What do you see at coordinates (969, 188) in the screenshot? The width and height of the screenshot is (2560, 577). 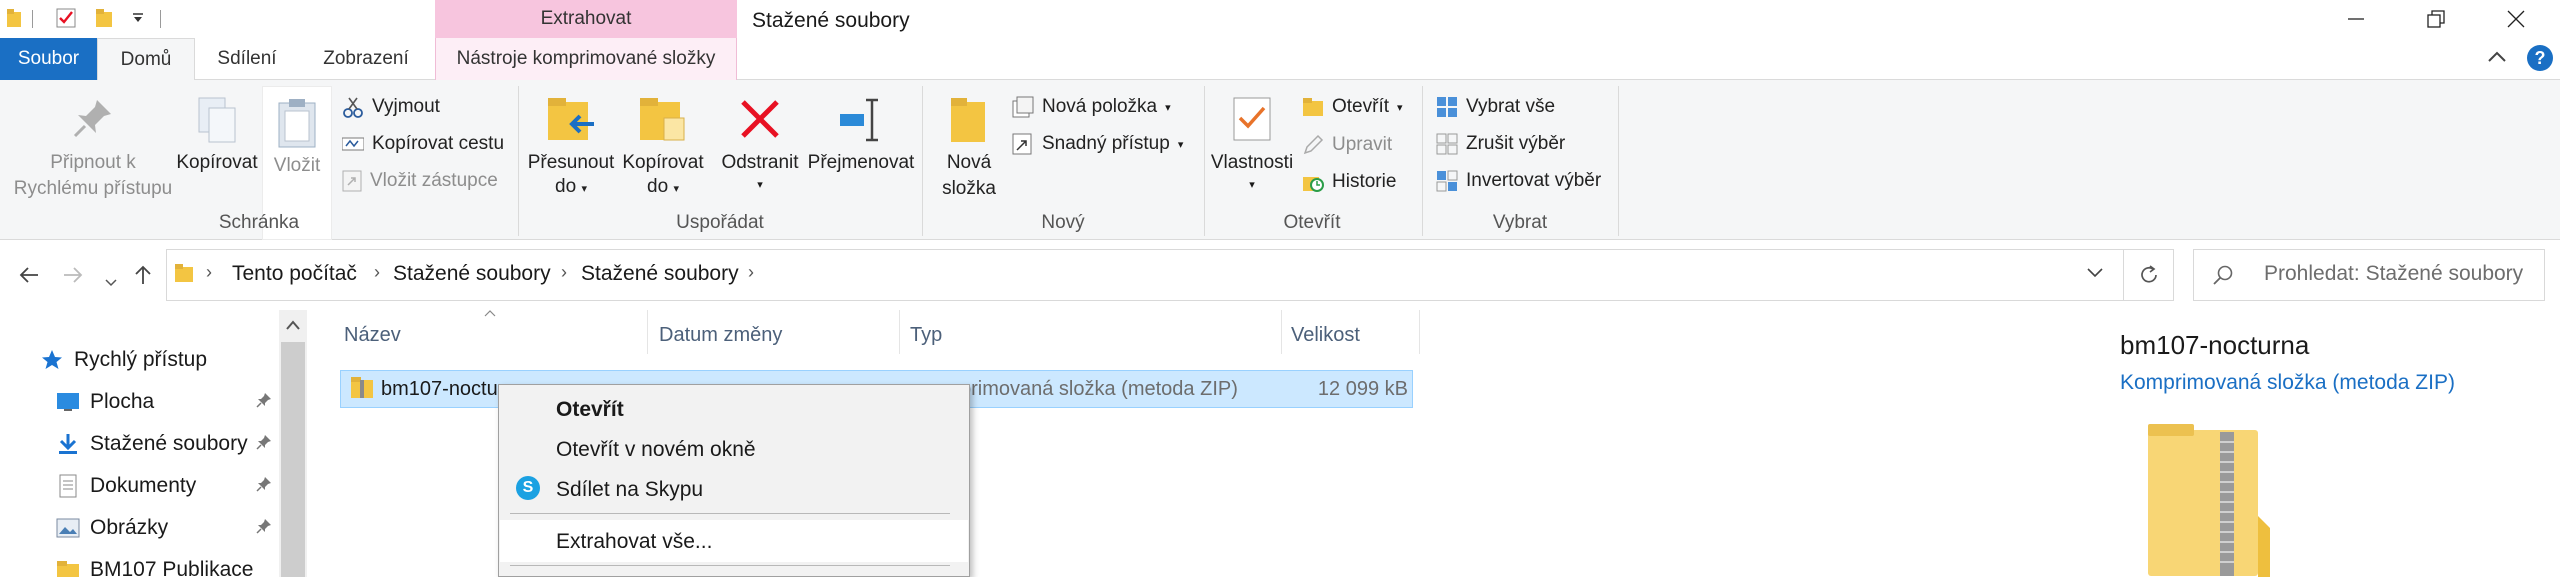 I see `new-folder-label-2: složka` at bounding box center [969, 188].